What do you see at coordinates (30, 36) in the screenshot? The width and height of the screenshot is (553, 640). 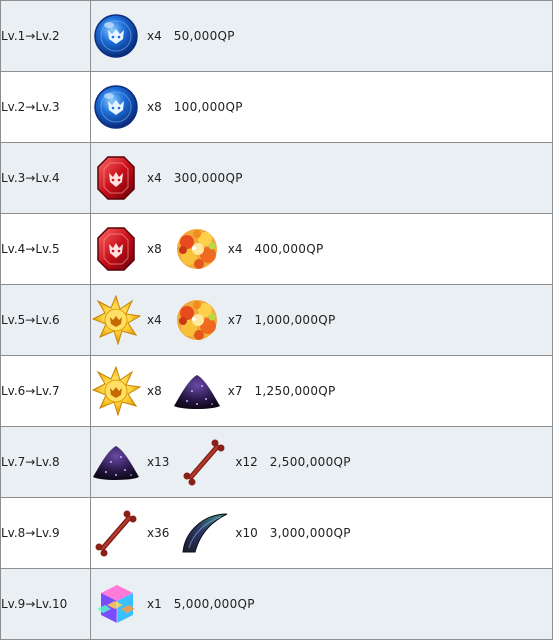 I see `level-label: Lv.1→Lv.2` at bounding box center [30, 36].